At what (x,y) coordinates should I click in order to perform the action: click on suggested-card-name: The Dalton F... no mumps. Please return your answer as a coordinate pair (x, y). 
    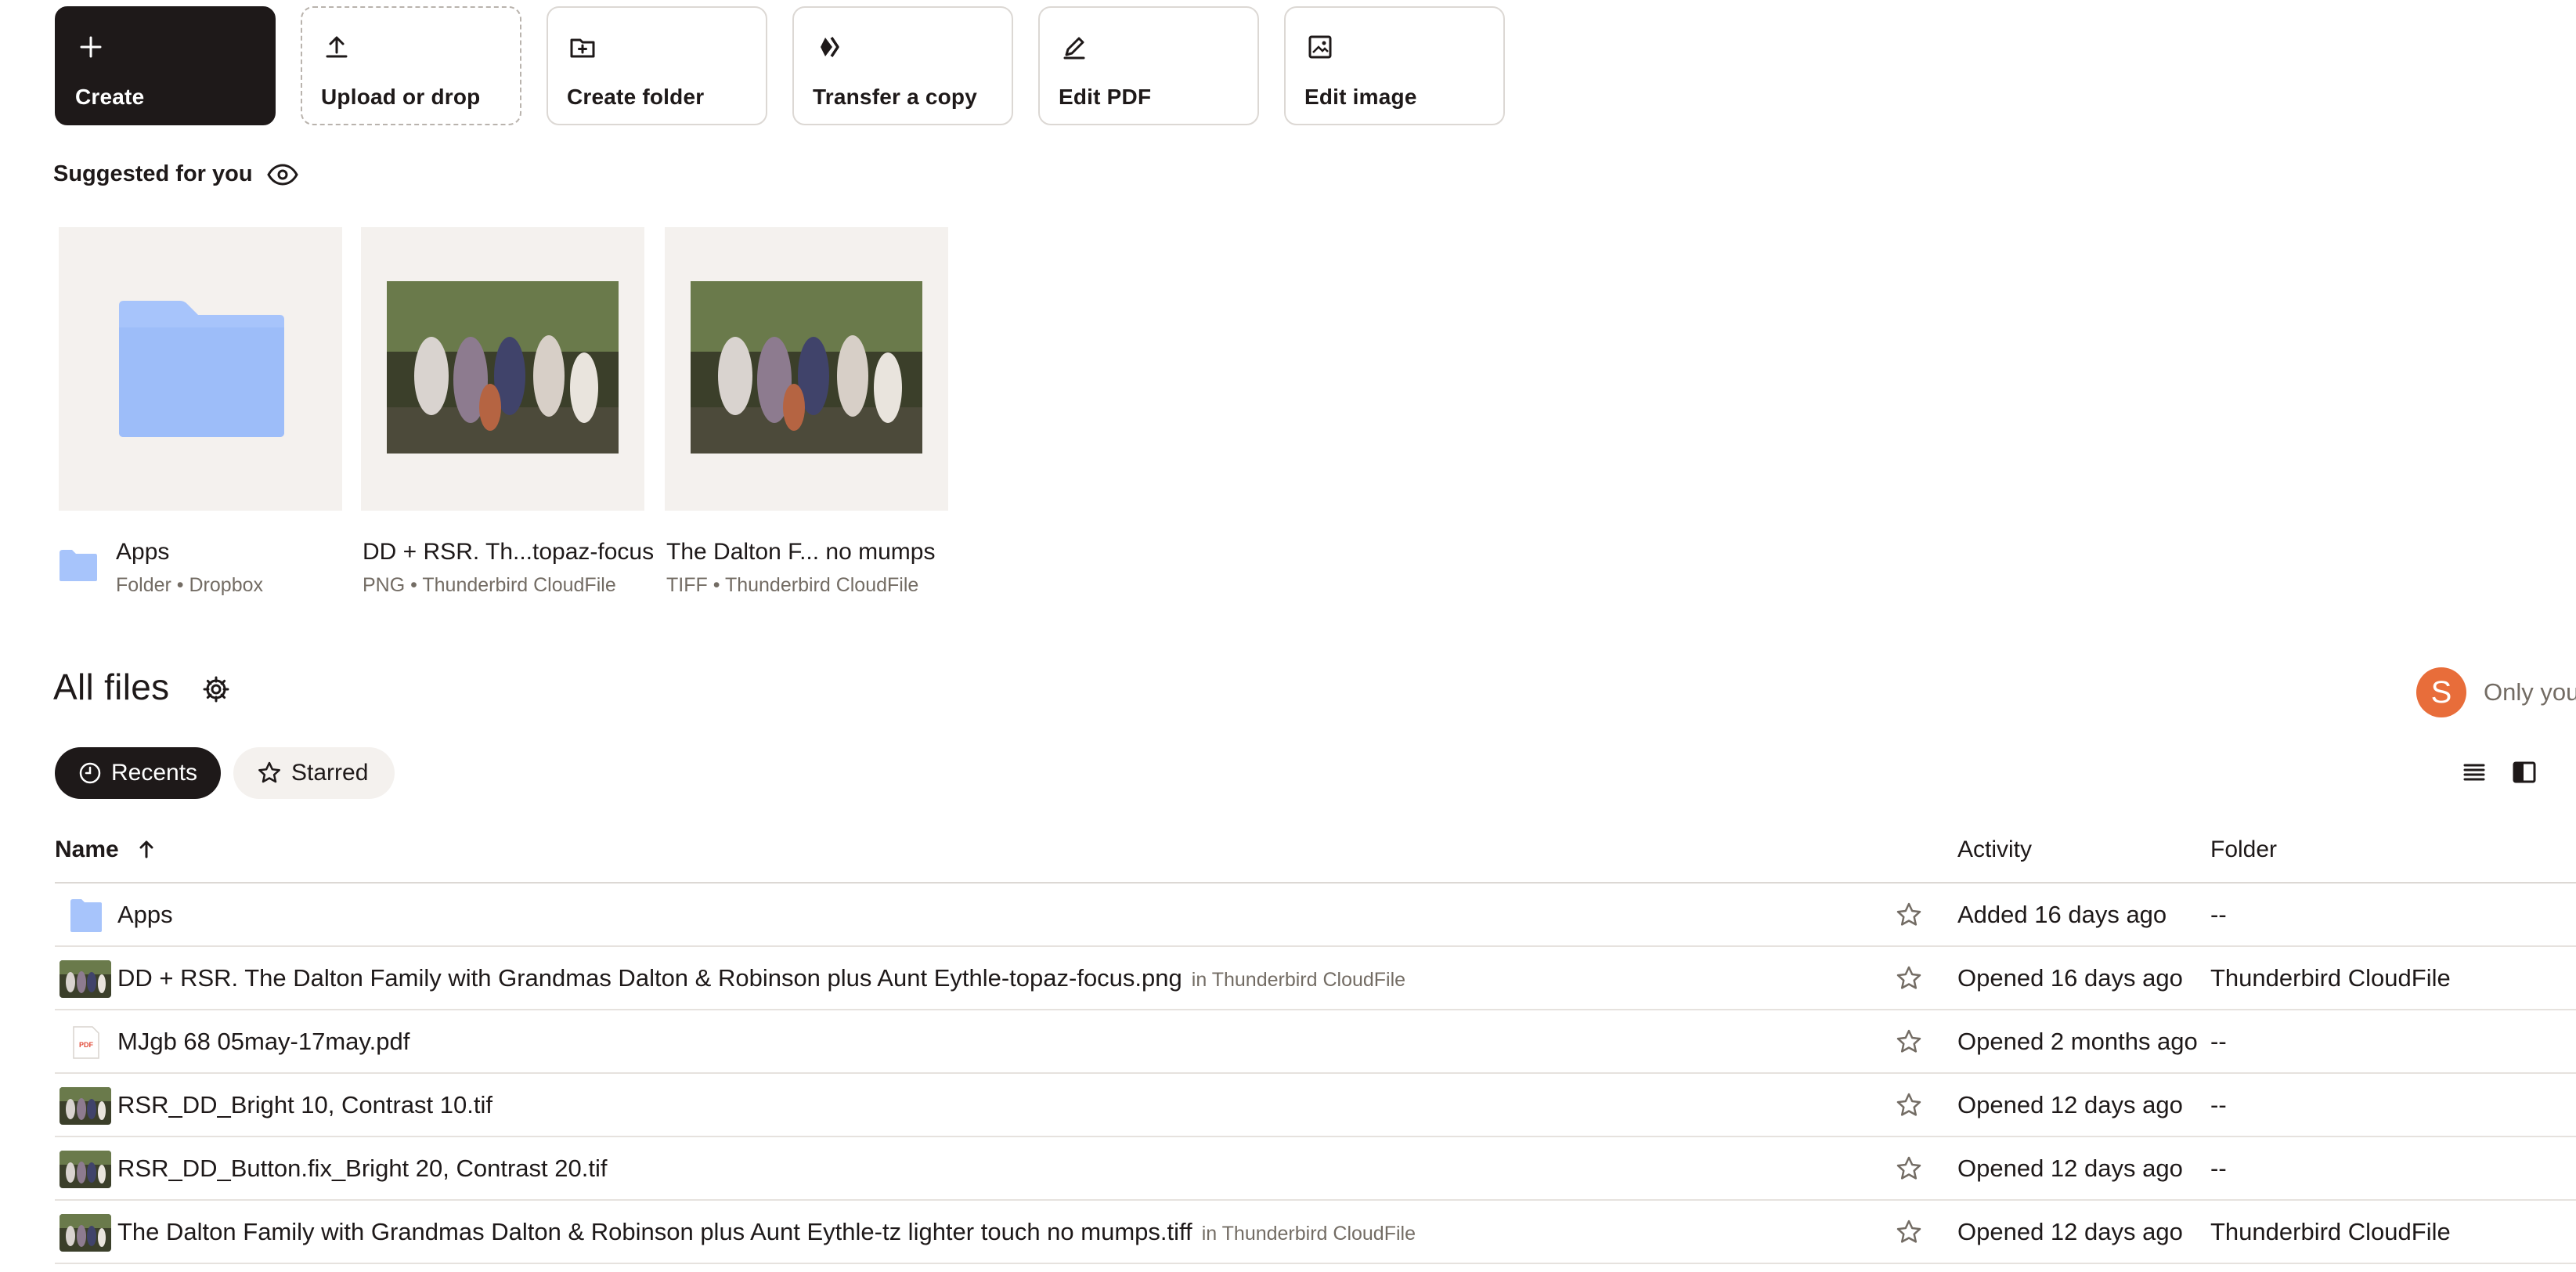
    Looking at the image, I should click on (800, 552).